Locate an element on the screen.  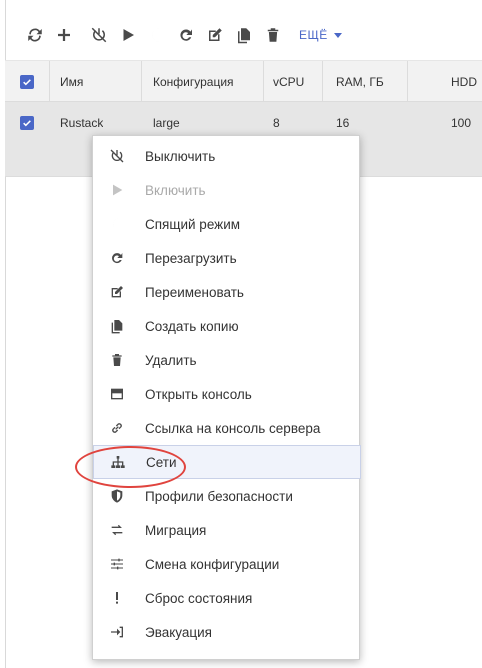
row-checkbox is located at coordinates (27, 123).